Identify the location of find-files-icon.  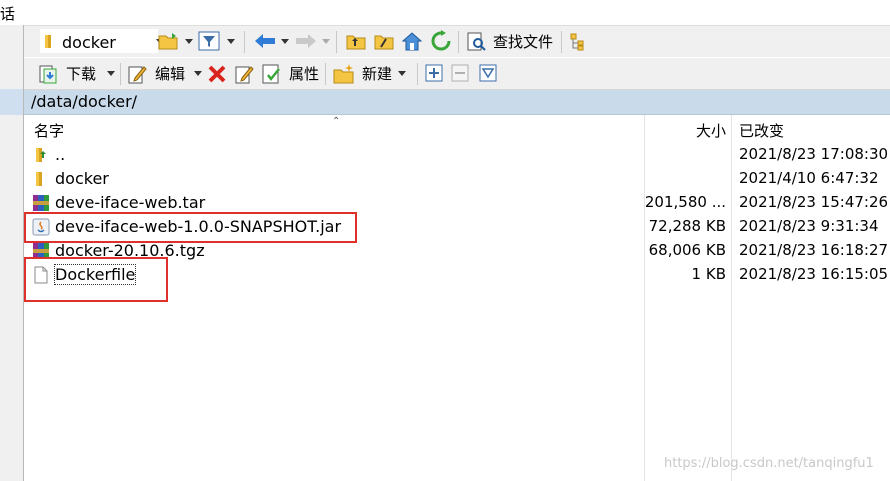
(476, 41).